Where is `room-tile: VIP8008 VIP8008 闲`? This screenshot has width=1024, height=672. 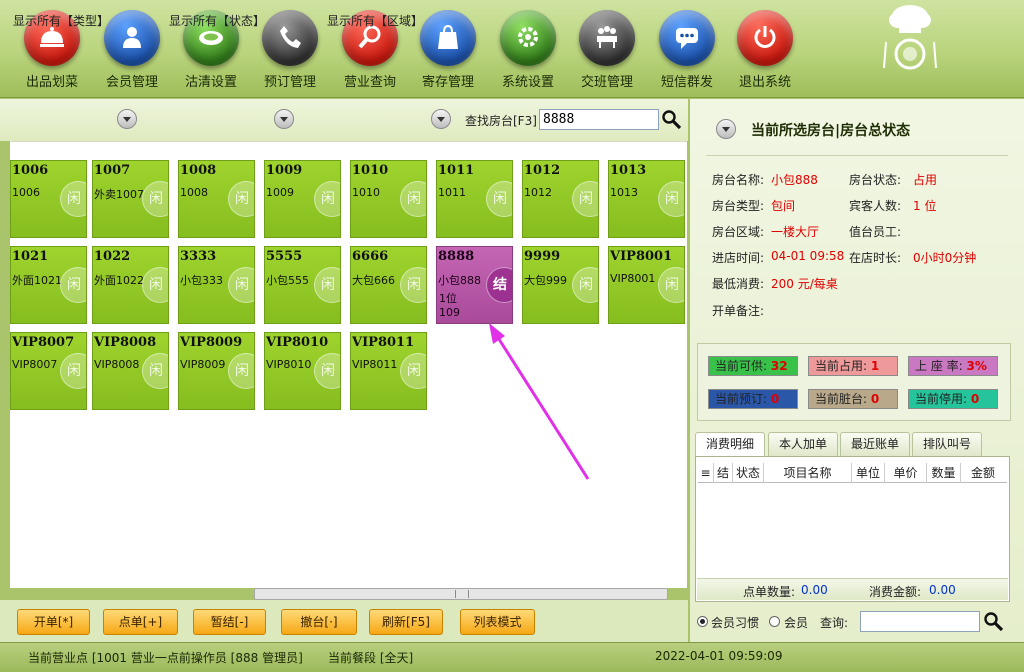
room-tile: VIP8008 VIP8008 闲 is located at coordinates (130, 371).